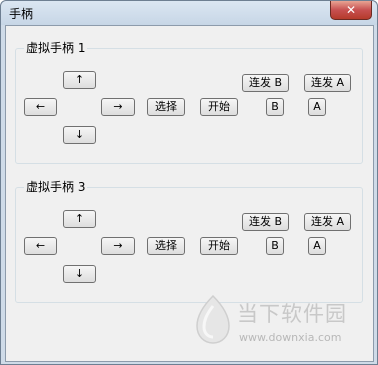 Image resolution: width=378 pixels, height=365 pixels. Describe the element at coordinates (189, 13) in the screenshot. I see `title-bar: 手柄 ✕` at that location.